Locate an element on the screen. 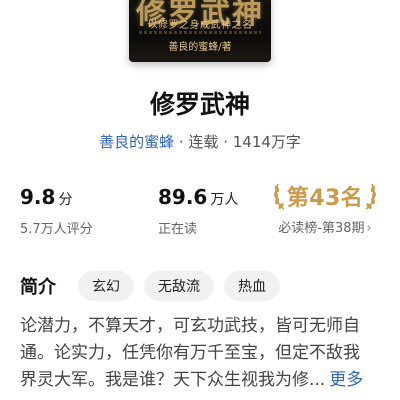 This screenshot has height=400, width=400. rank-list-name: 必读榜-第38期 is located at coordinates (321, 228).